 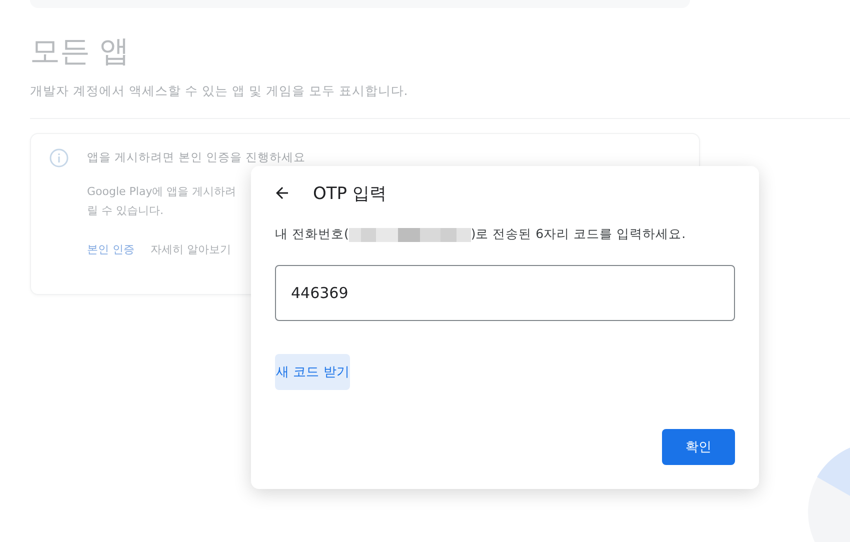 What do you see at coordinates (161, 192) in the screenshot?
I see `notice-text: Google Play에 앱을 게시하려` at bounding box center [161, 192].